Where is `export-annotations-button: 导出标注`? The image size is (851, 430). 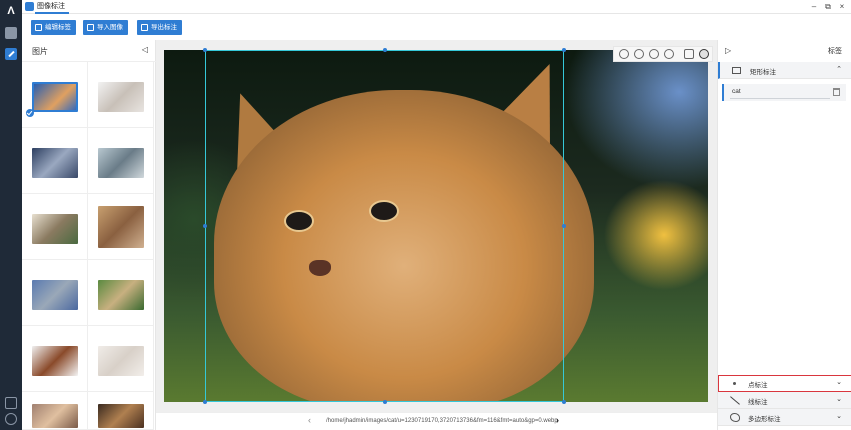 export-annotations-button: 导出标注 is located at coordinates (159, 27).